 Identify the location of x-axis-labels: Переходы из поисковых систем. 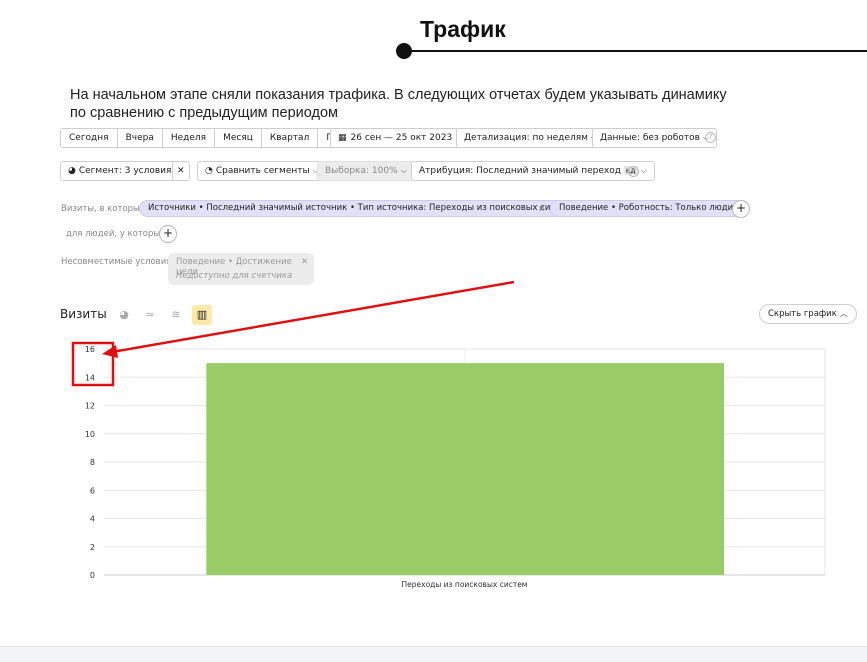
(465, 584).